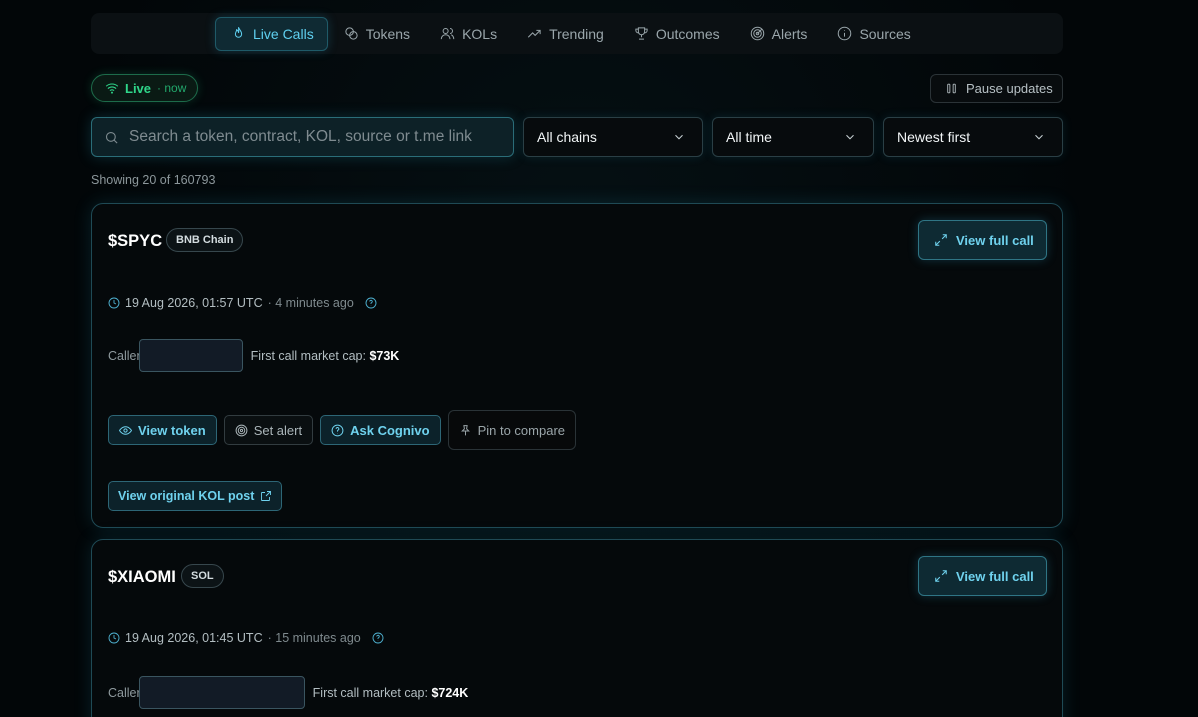  I want to click on pin-to-compare-button: Pin to compare, so click(512, 430).